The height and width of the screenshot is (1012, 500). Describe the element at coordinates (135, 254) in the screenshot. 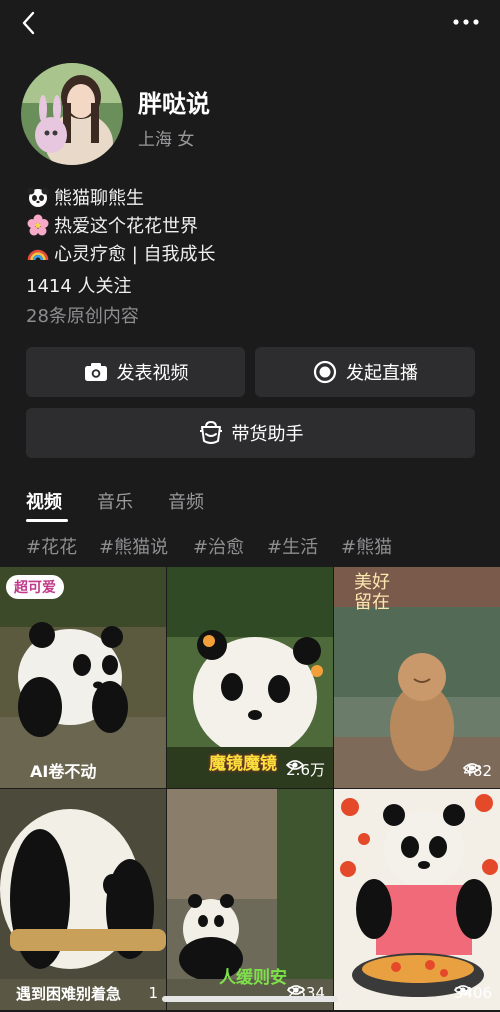

I see `bio-text: 心灵疗愈 | 自我成长` at that location.